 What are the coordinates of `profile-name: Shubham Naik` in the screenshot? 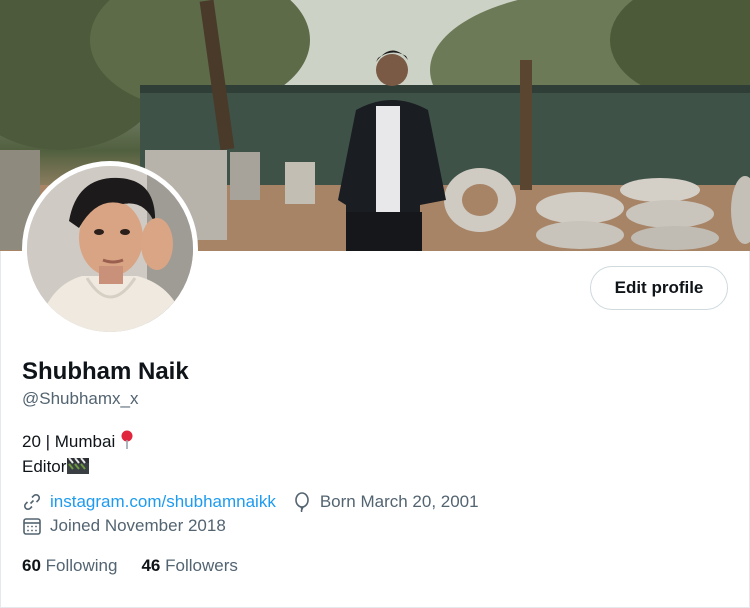 It's located at (105, 371).